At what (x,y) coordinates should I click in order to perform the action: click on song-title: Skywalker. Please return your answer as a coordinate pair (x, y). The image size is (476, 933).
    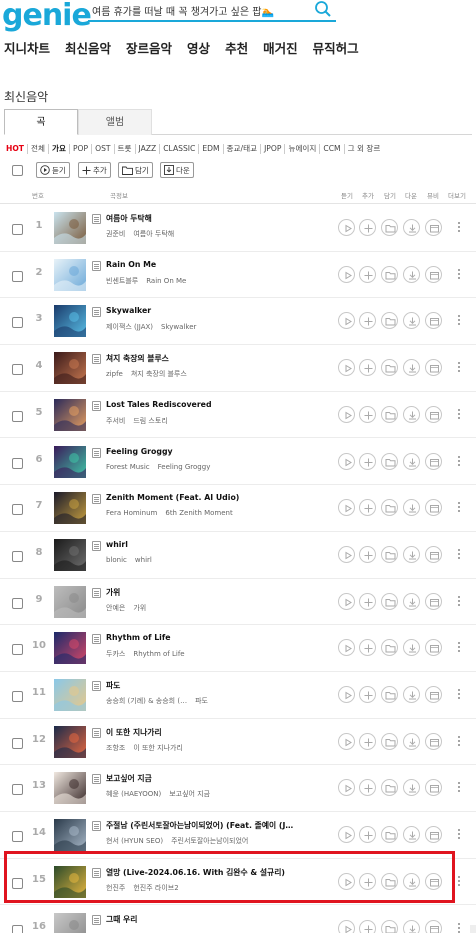
    Looking at the image, I should click on (219, 310).